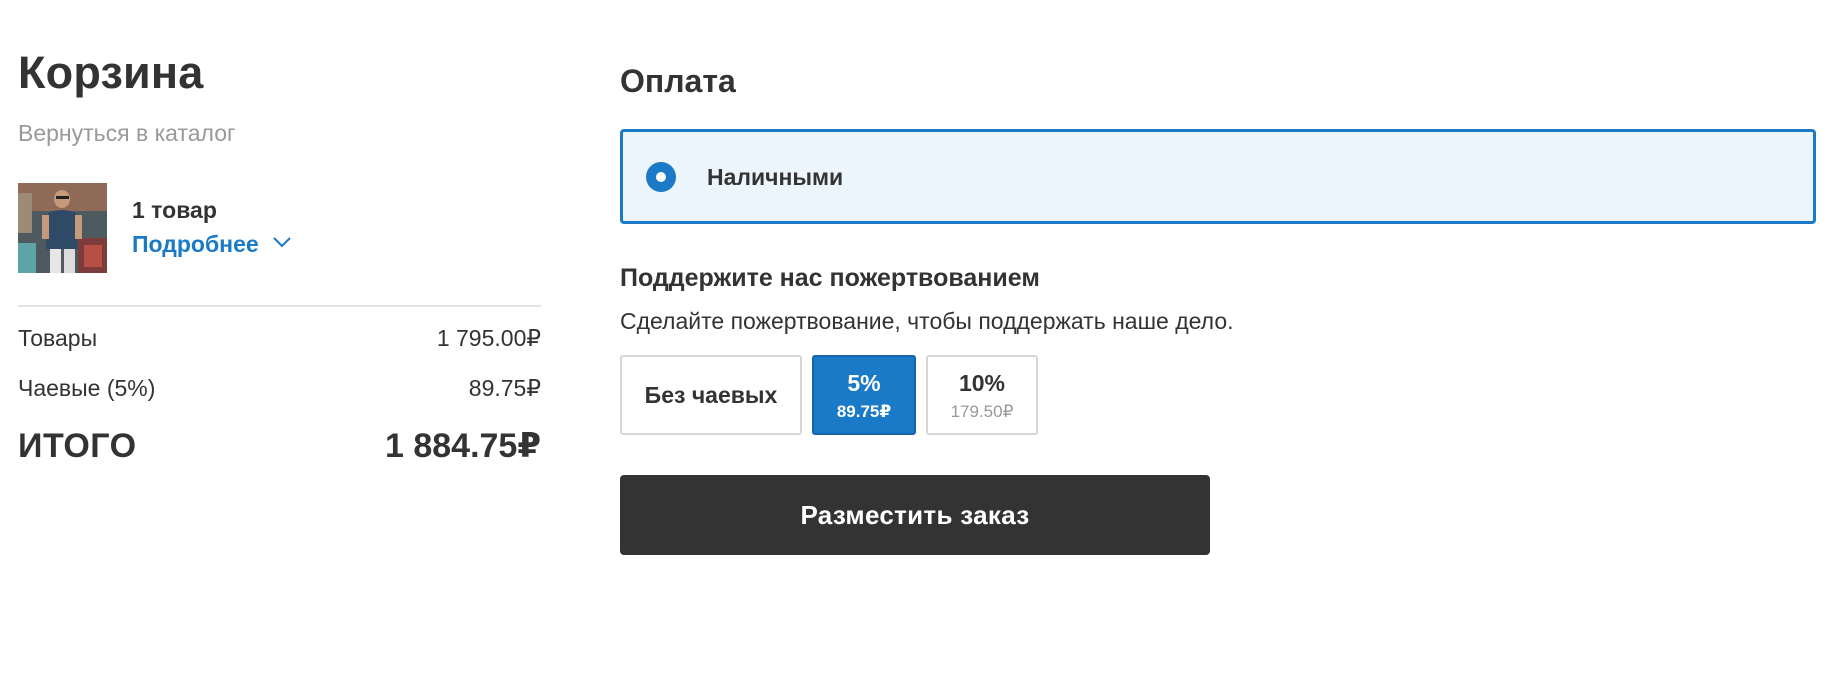 The height and width of the screenshot is (676, 1832). Describe the element at coordinates (77, 446) in the screenshot. I see `total-label: ИТОГО` at that location.